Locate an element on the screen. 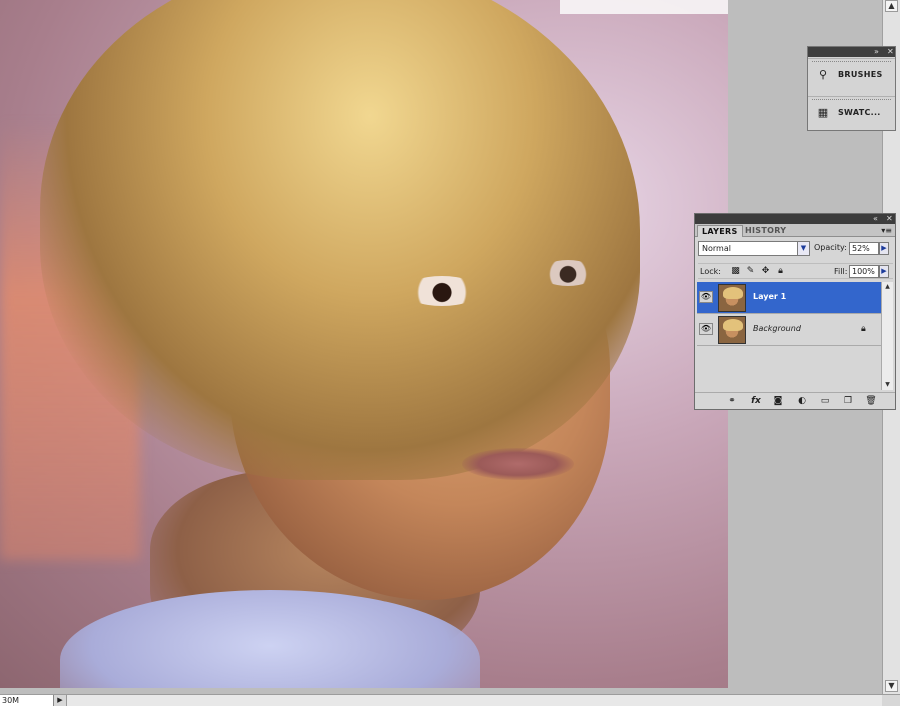 This screenshot has width=900, height=706. opacity-slider-arrow-icon: ▶ is located at coordinates (884, 248).